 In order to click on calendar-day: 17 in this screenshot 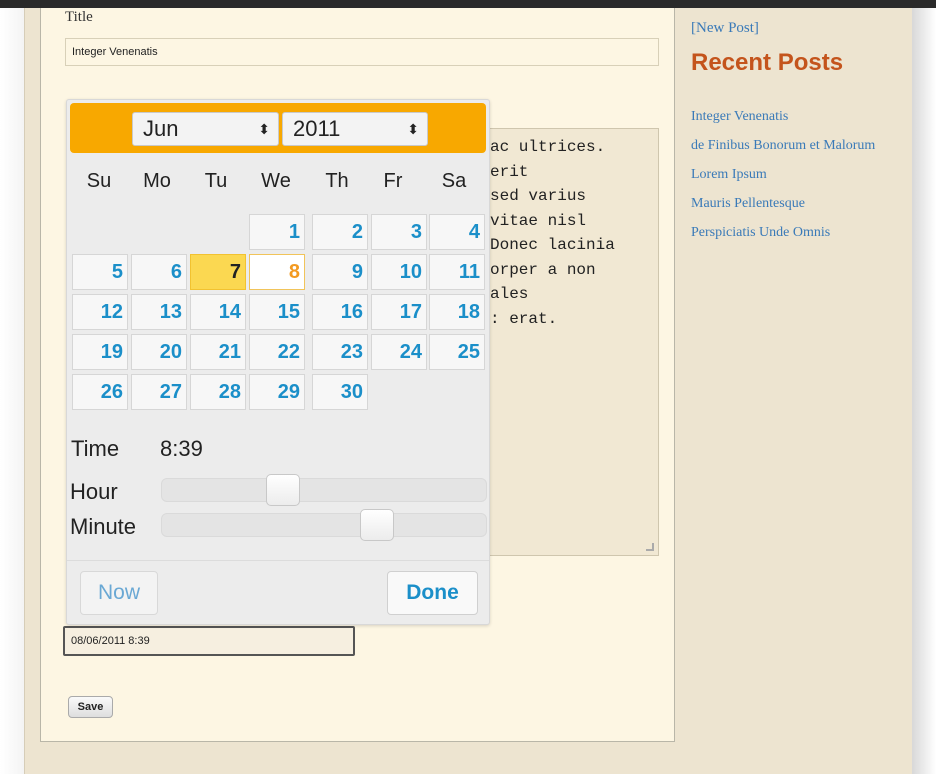, I will do `click(399, 312)`.